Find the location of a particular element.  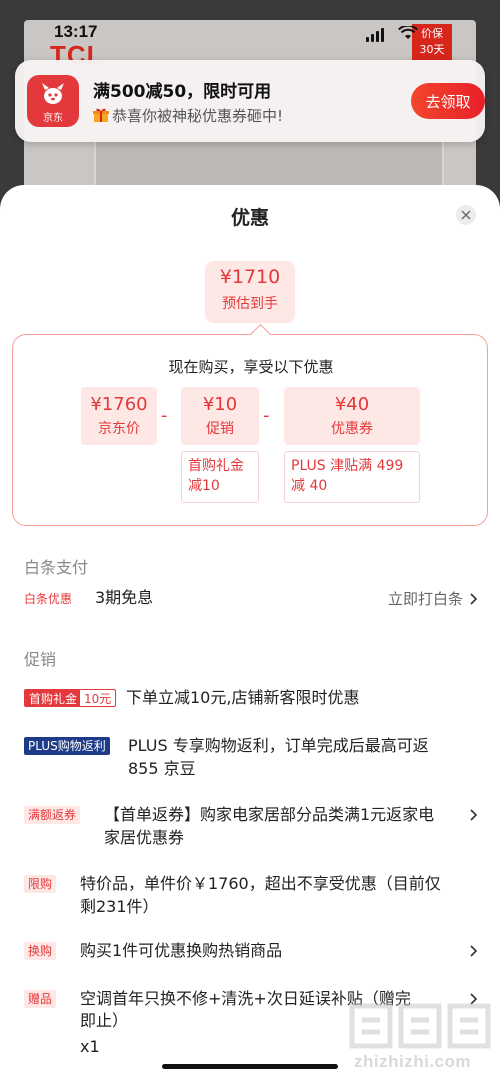

promotion-detail-line: 减10 is located at coordinates (204, 486).